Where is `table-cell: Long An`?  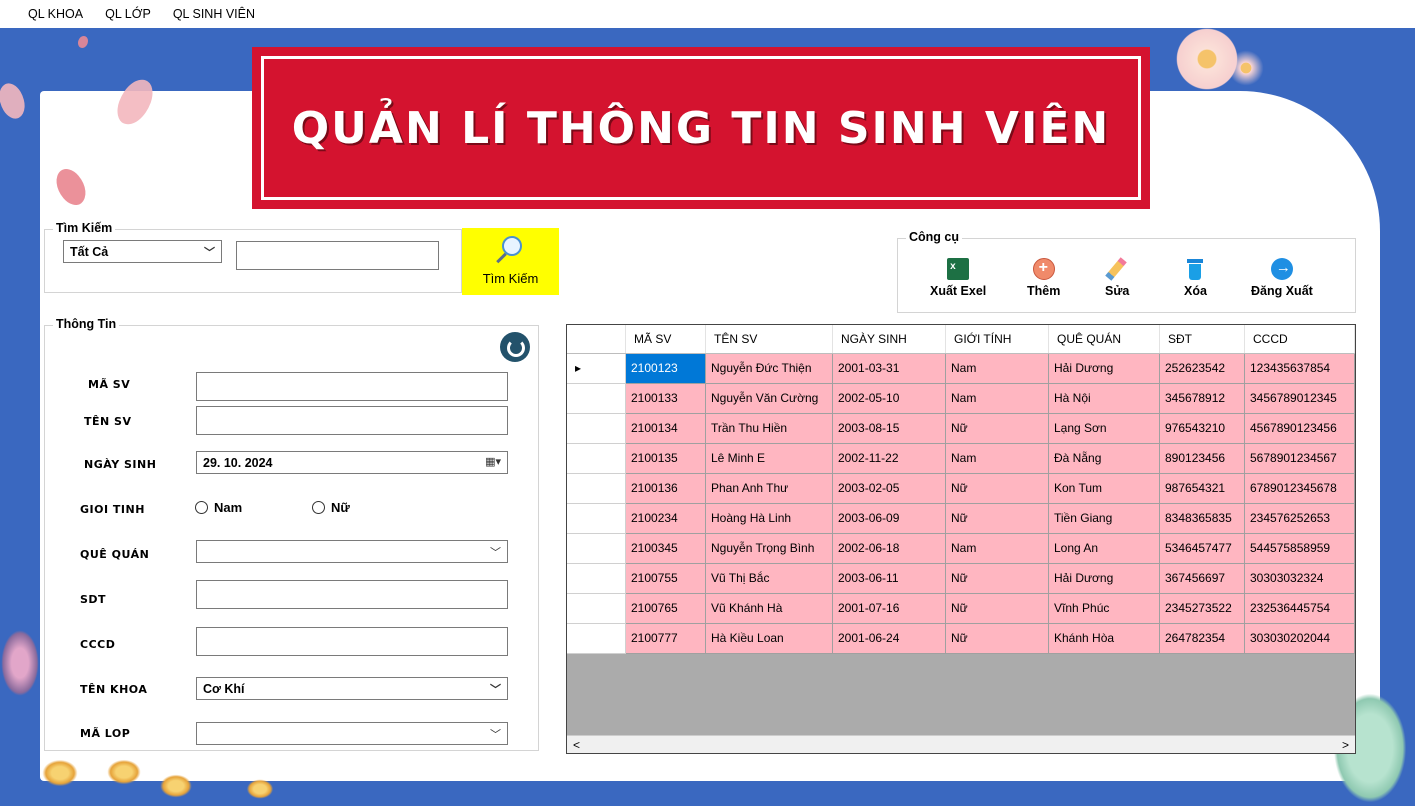
table-cell: Long An is located at coordinates (1104, 548).